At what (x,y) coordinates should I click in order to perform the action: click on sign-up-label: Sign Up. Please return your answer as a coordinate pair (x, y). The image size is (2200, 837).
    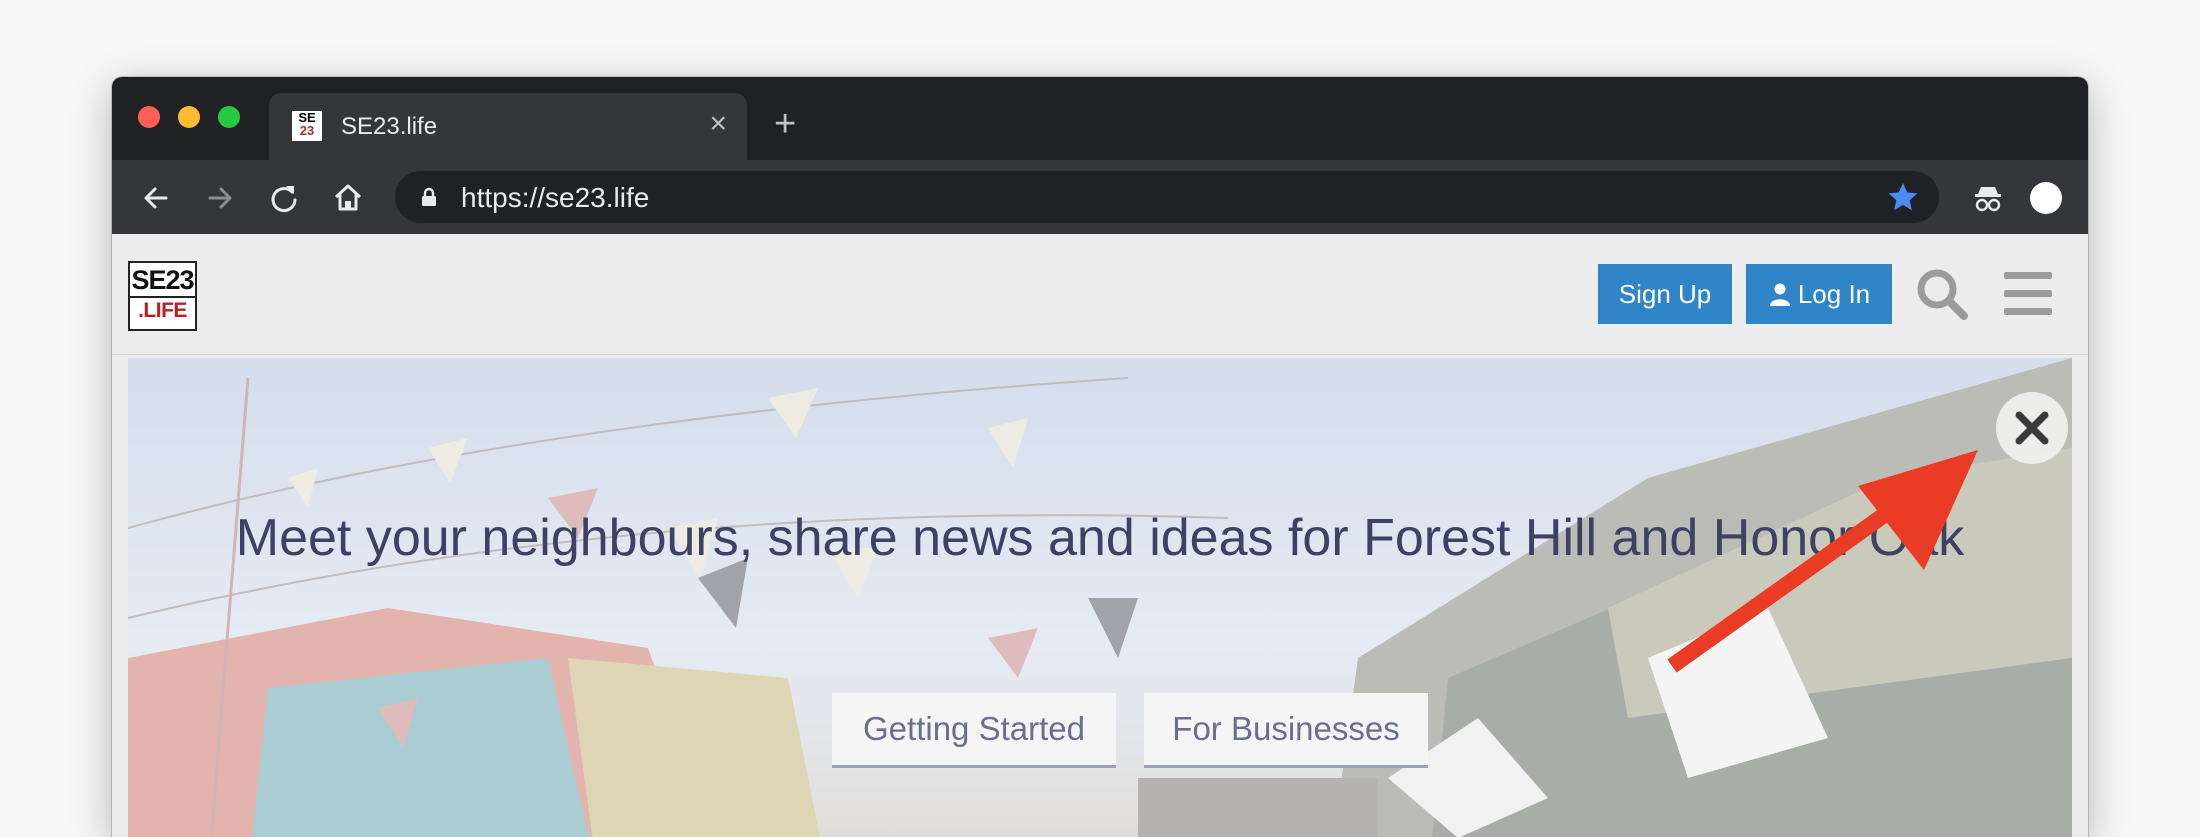
    Looking at the image, I should click on (1665, 294).